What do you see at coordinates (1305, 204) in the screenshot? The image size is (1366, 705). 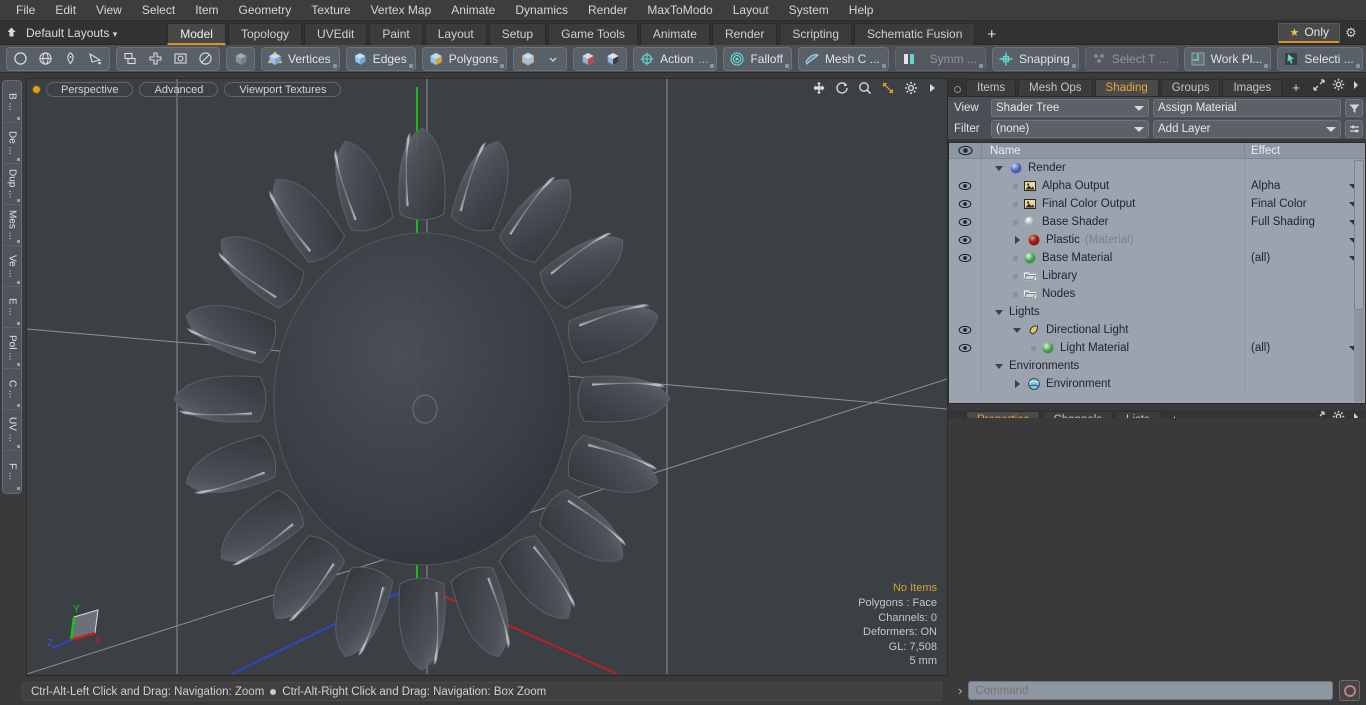 I see `shader-tree-row-effect-cell: Final Color` at bounding box center [1305, 204].